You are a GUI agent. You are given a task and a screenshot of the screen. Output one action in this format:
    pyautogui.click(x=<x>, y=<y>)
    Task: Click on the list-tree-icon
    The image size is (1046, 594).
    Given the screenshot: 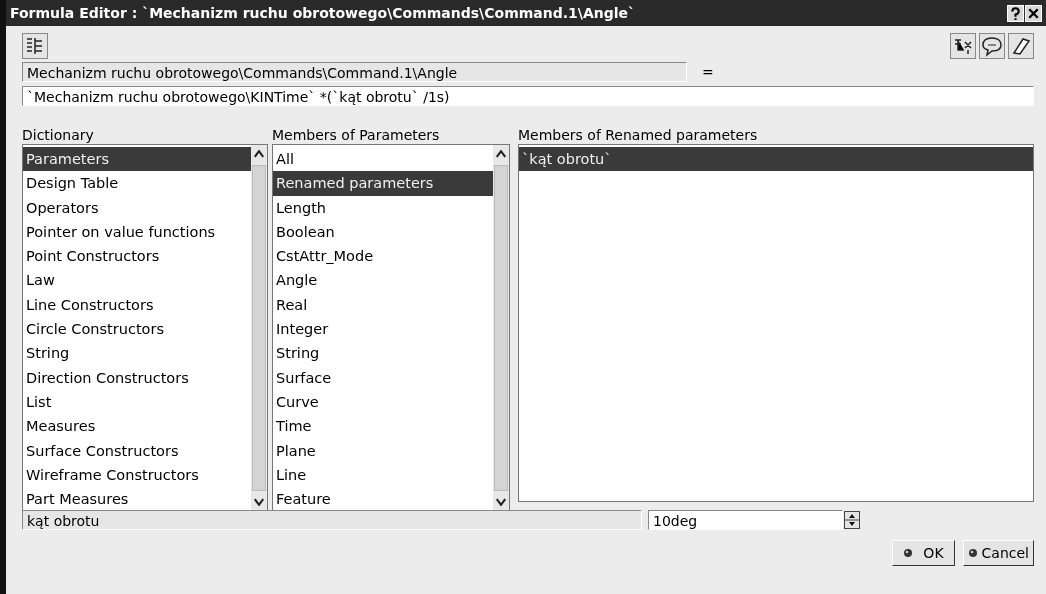 What is the action you would take?
    pyautogui.click(x=35, y=46)
    